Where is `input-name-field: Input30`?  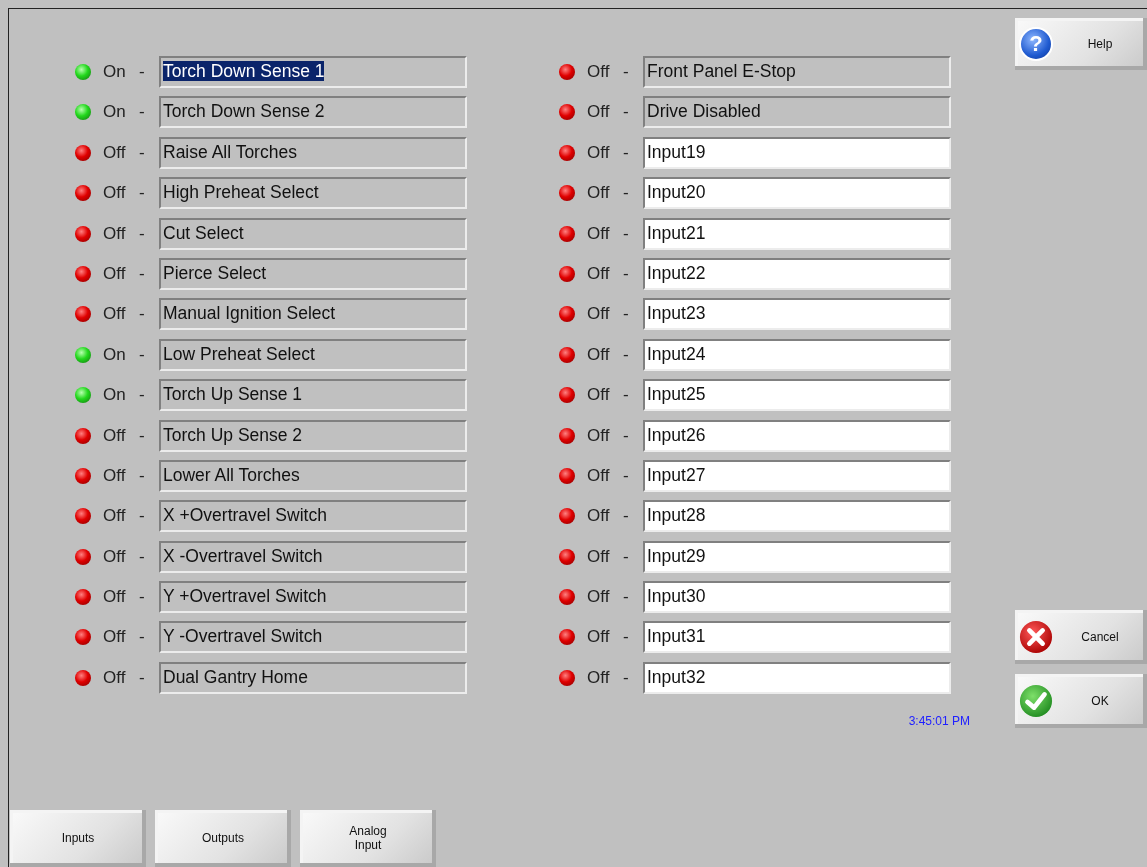
input-name-field: Input30 is located at coordinates (797, 597).